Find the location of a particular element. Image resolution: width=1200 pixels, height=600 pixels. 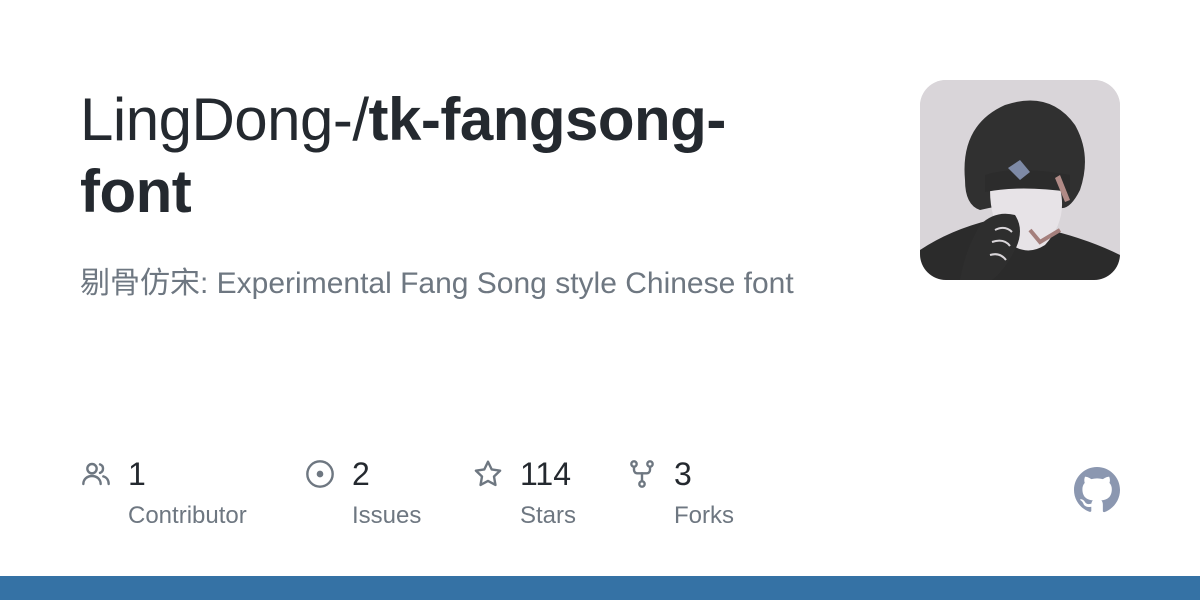

repo-name: tk-fangsong- is located at coordinates (548, 119).